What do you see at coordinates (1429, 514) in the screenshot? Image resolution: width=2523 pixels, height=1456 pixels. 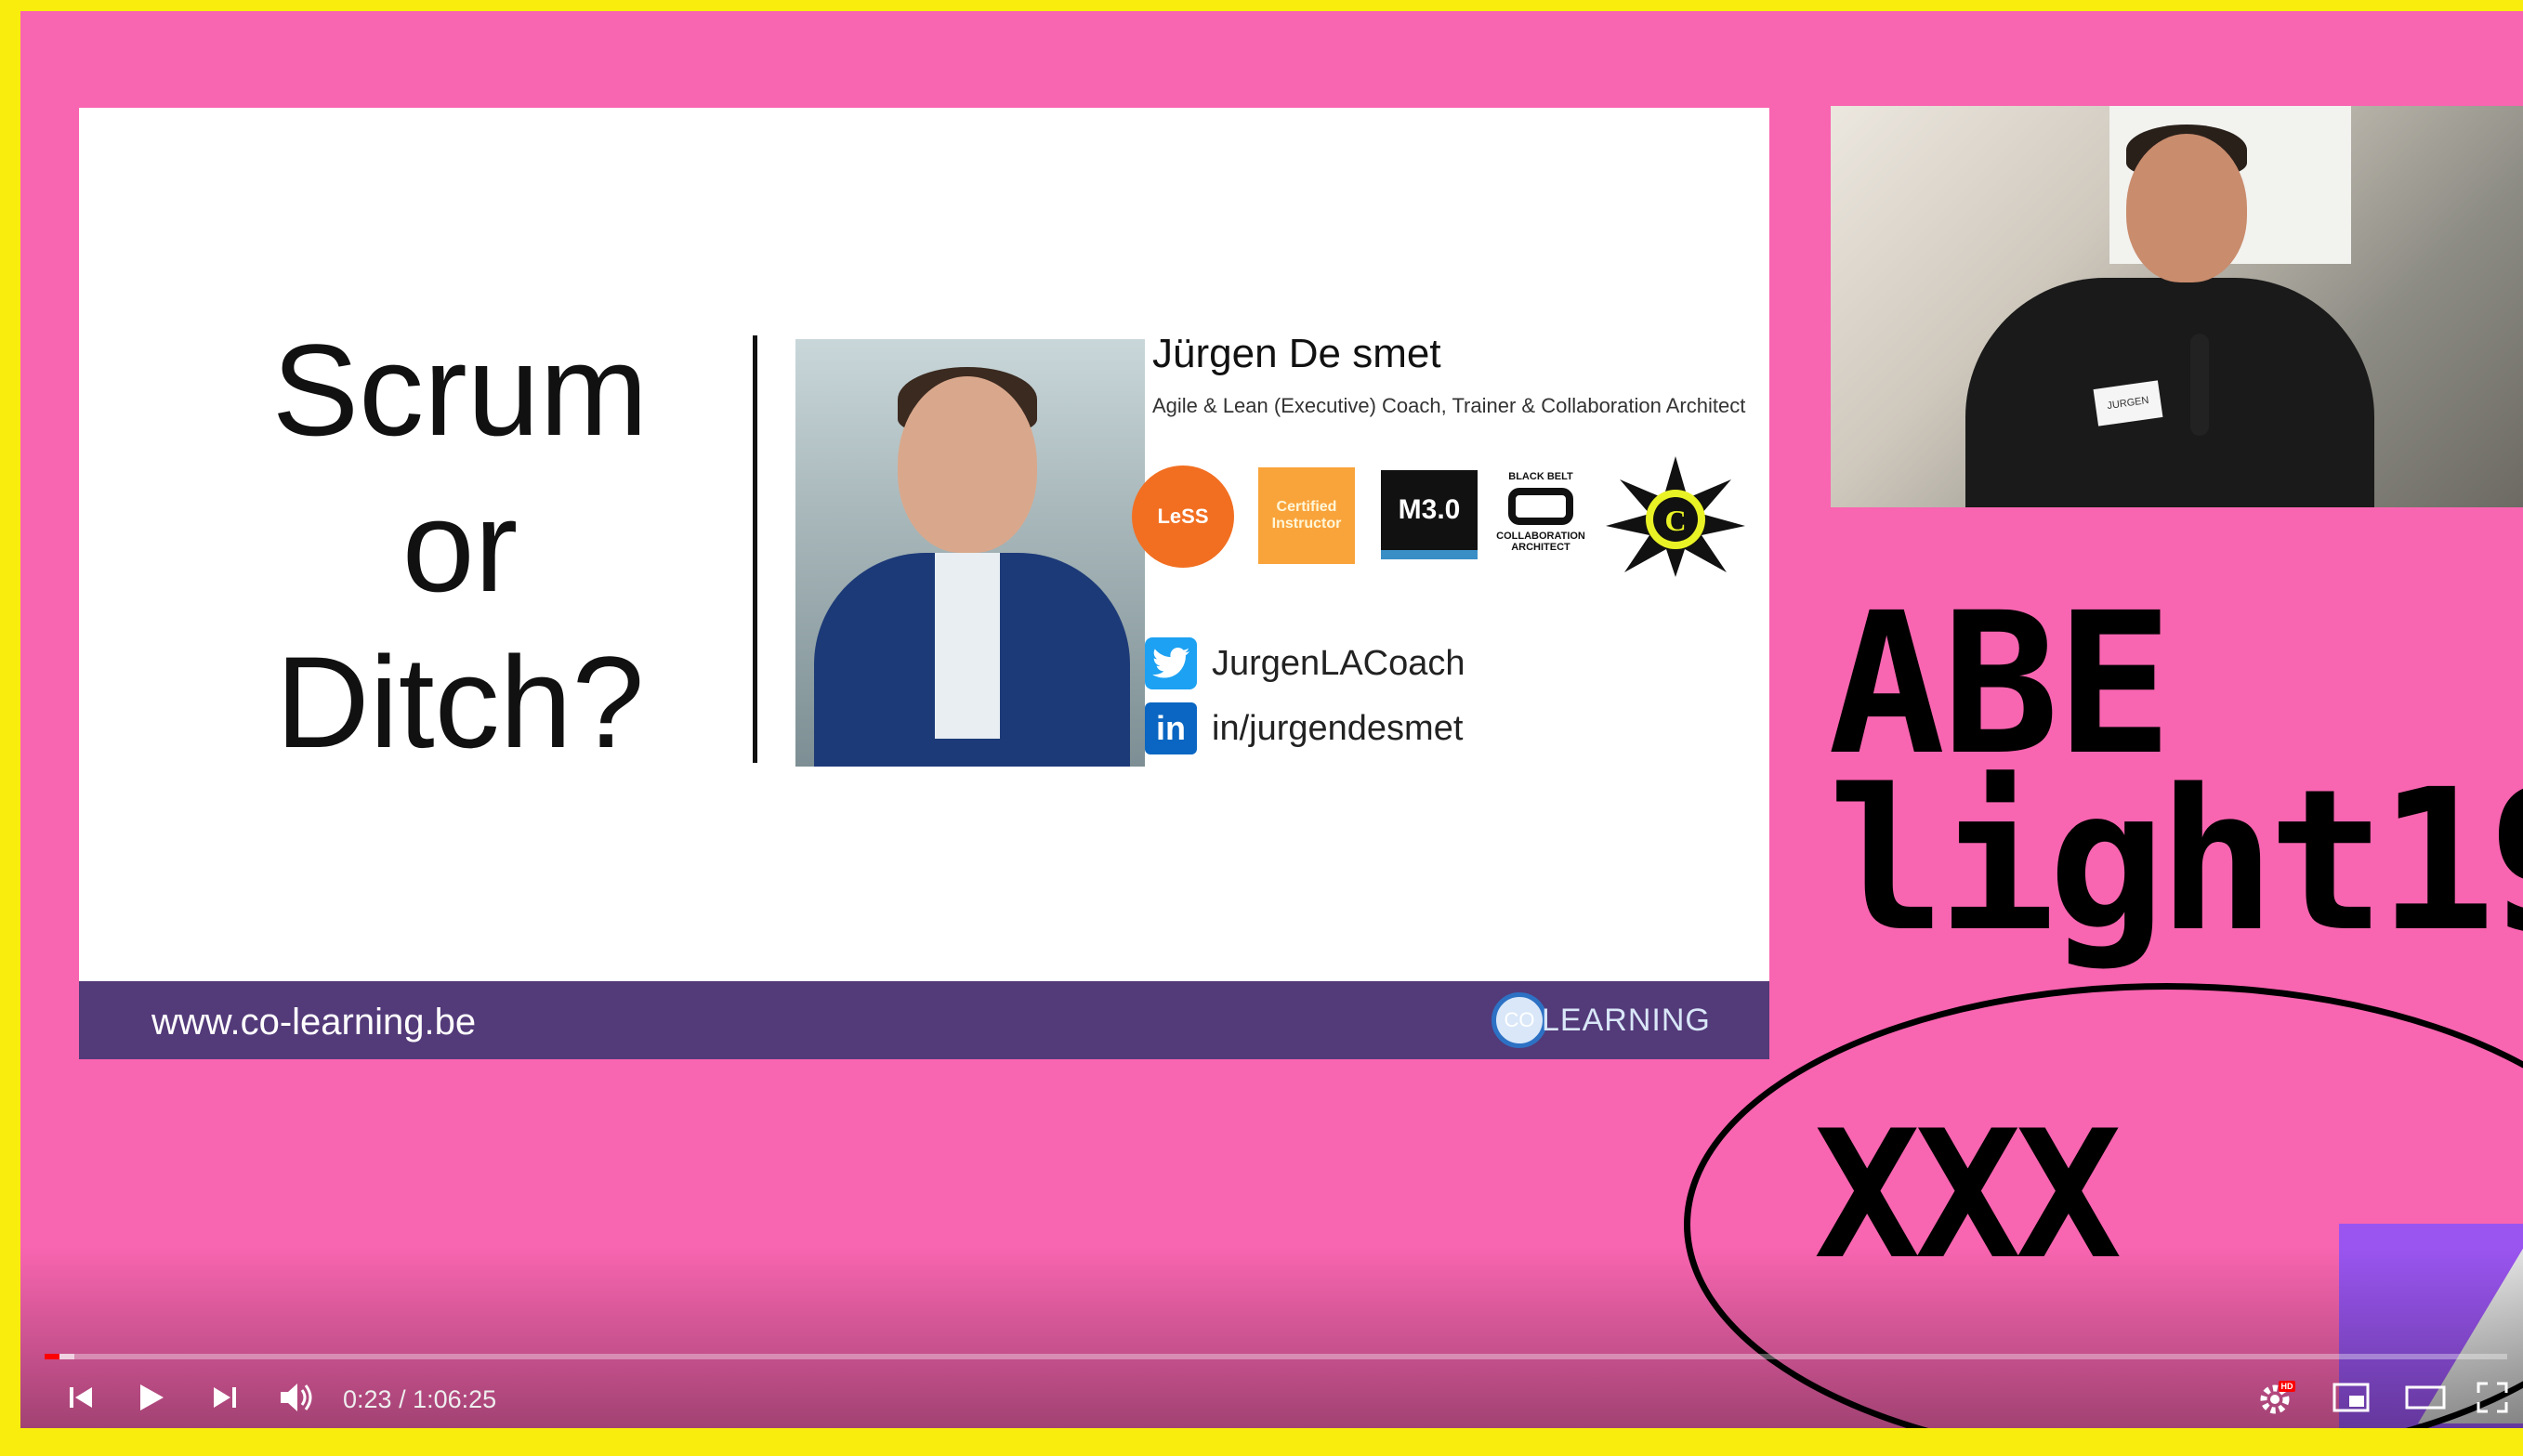 I see `m30-badge: M3.0` at bounding box center [1429, 514].